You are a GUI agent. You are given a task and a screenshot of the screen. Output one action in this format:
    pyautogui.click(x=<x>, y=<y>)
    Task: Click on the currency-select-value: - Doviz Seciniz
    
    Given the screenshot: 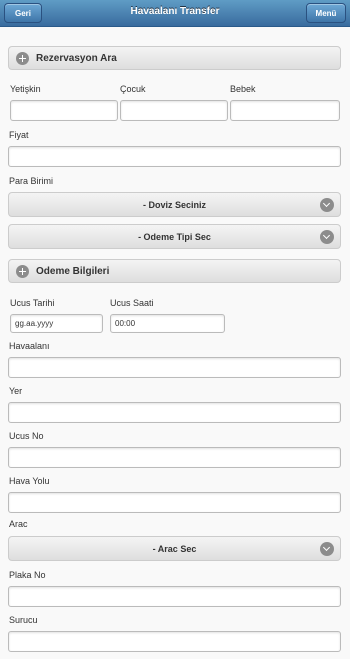 What is the action you would take?
    pyautogui.click(x=174, y=204)
    